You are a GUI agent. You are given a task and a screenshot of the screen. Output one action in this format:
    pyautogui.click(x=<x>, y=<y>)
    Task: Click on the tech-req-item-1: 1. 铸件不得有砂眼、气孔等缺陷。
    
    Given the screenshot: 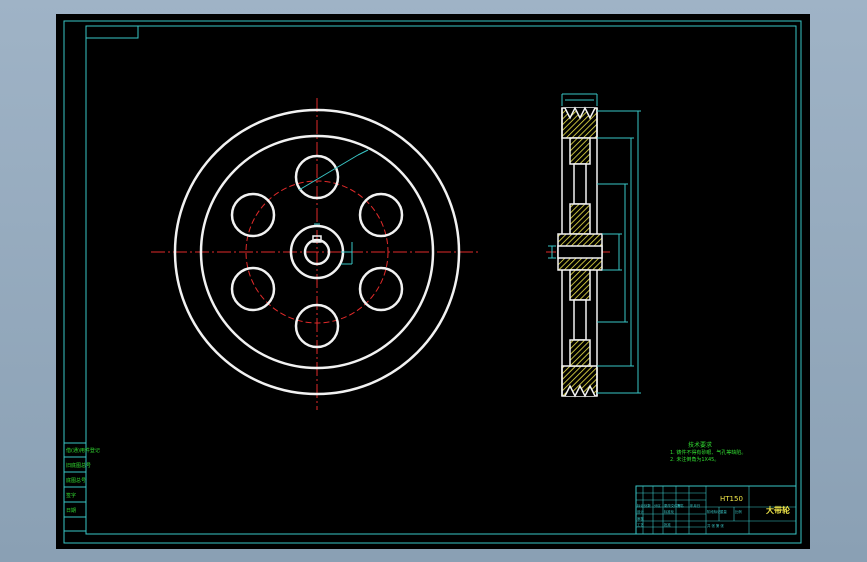 What is the action you would take?
    pyautogui.click(x=708, y=452)
    